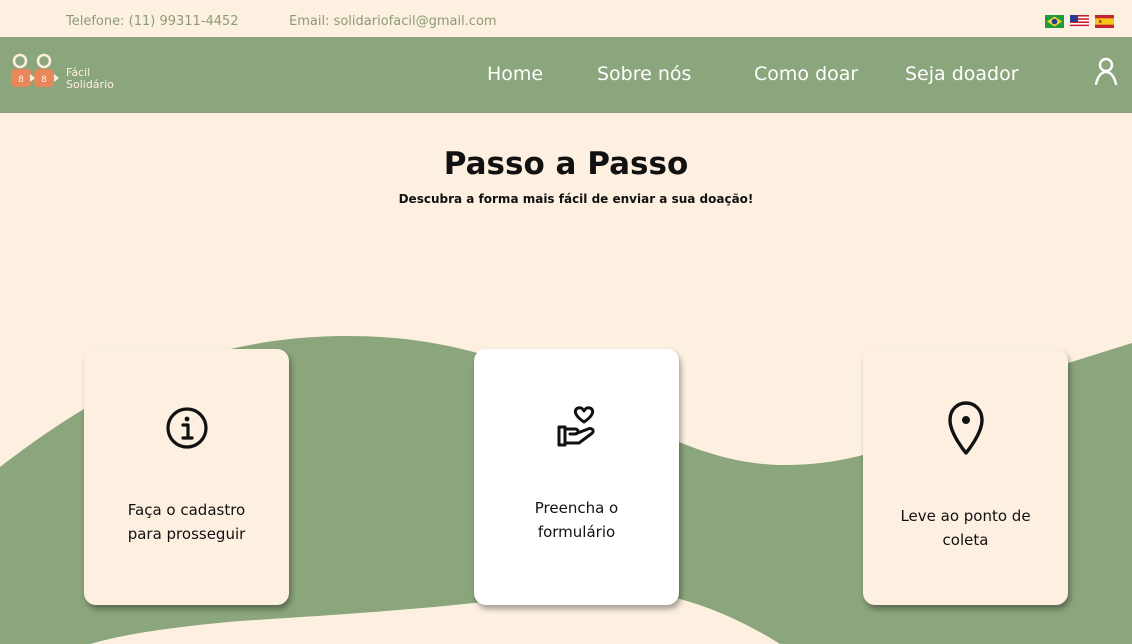 The height and width of the screenshot is (644, 1132). Describe the element at coordinates (186, 522) in the screenshot. I see `step-label: Faça o cadastro para prosseguir` at that location.